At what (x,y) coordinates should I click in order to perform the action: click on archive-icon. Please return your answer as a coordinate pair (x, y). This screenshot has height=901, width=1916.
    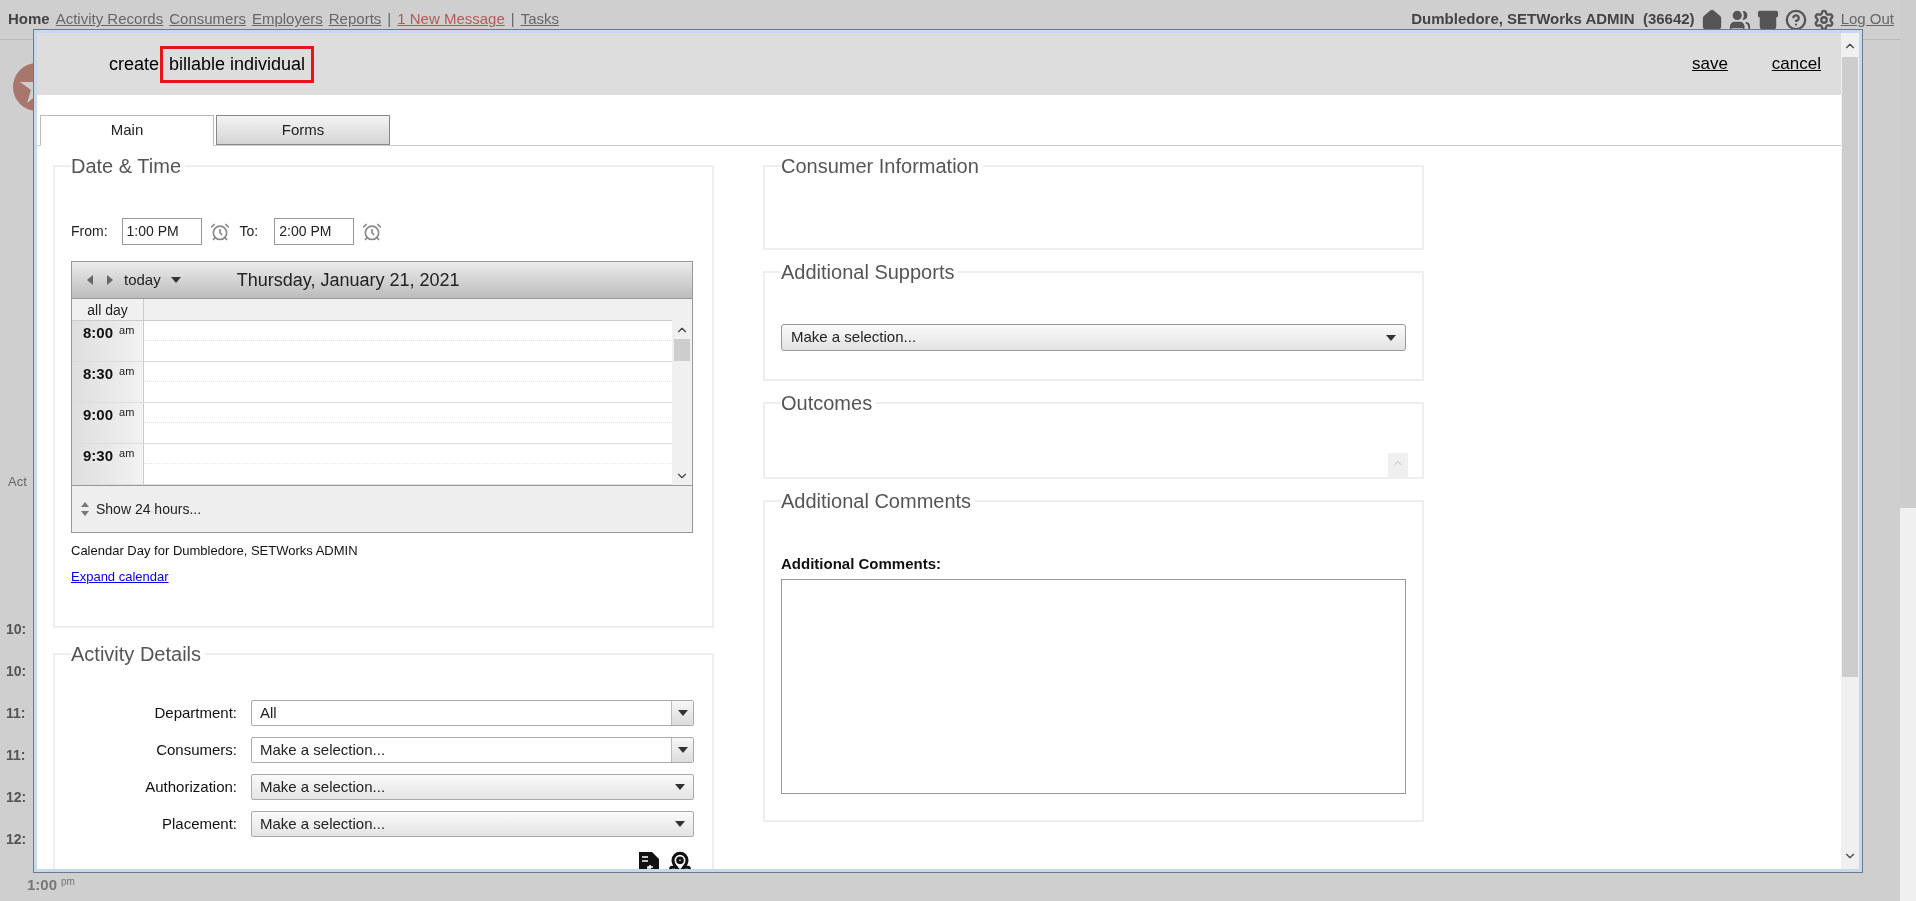
    Looking at the image, I should click on (1767, 19).